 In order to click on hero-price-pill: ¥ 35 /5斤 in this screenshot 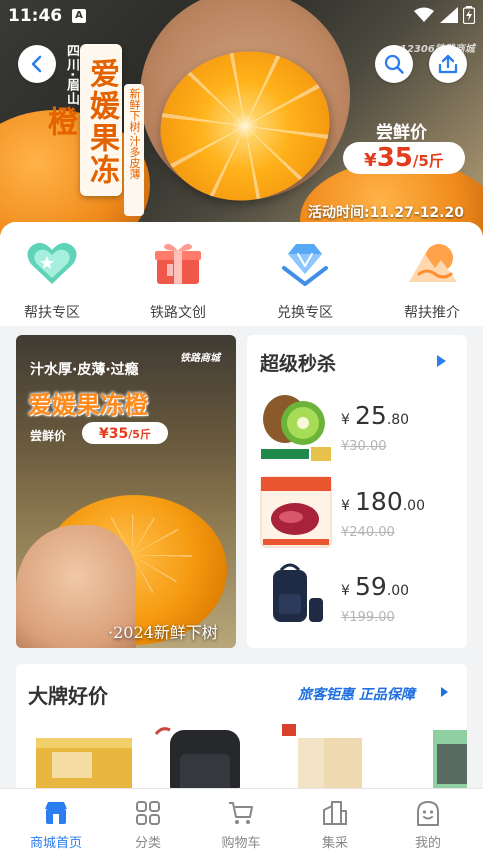, I will do `click(404, 158)`.